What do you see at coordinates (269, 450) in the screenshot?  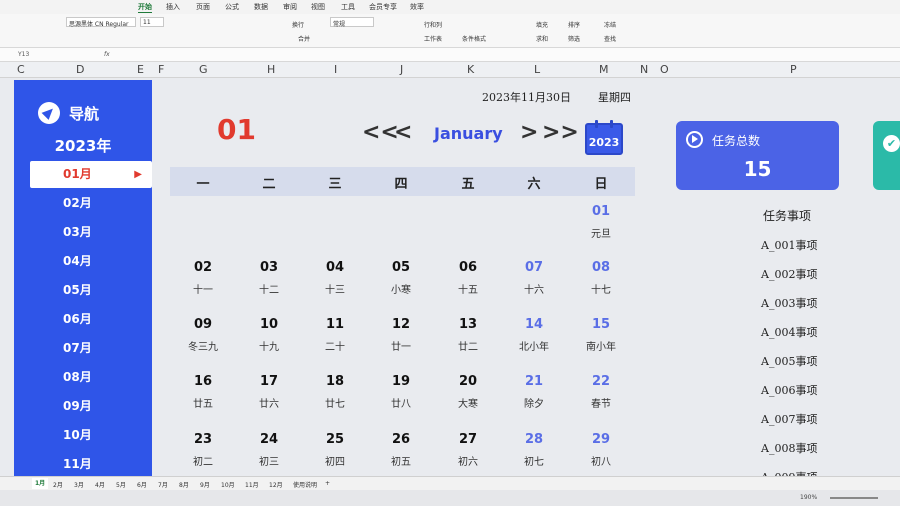 I see `calendar-day-cell: 24 初三` at bounding box center [269, 450].